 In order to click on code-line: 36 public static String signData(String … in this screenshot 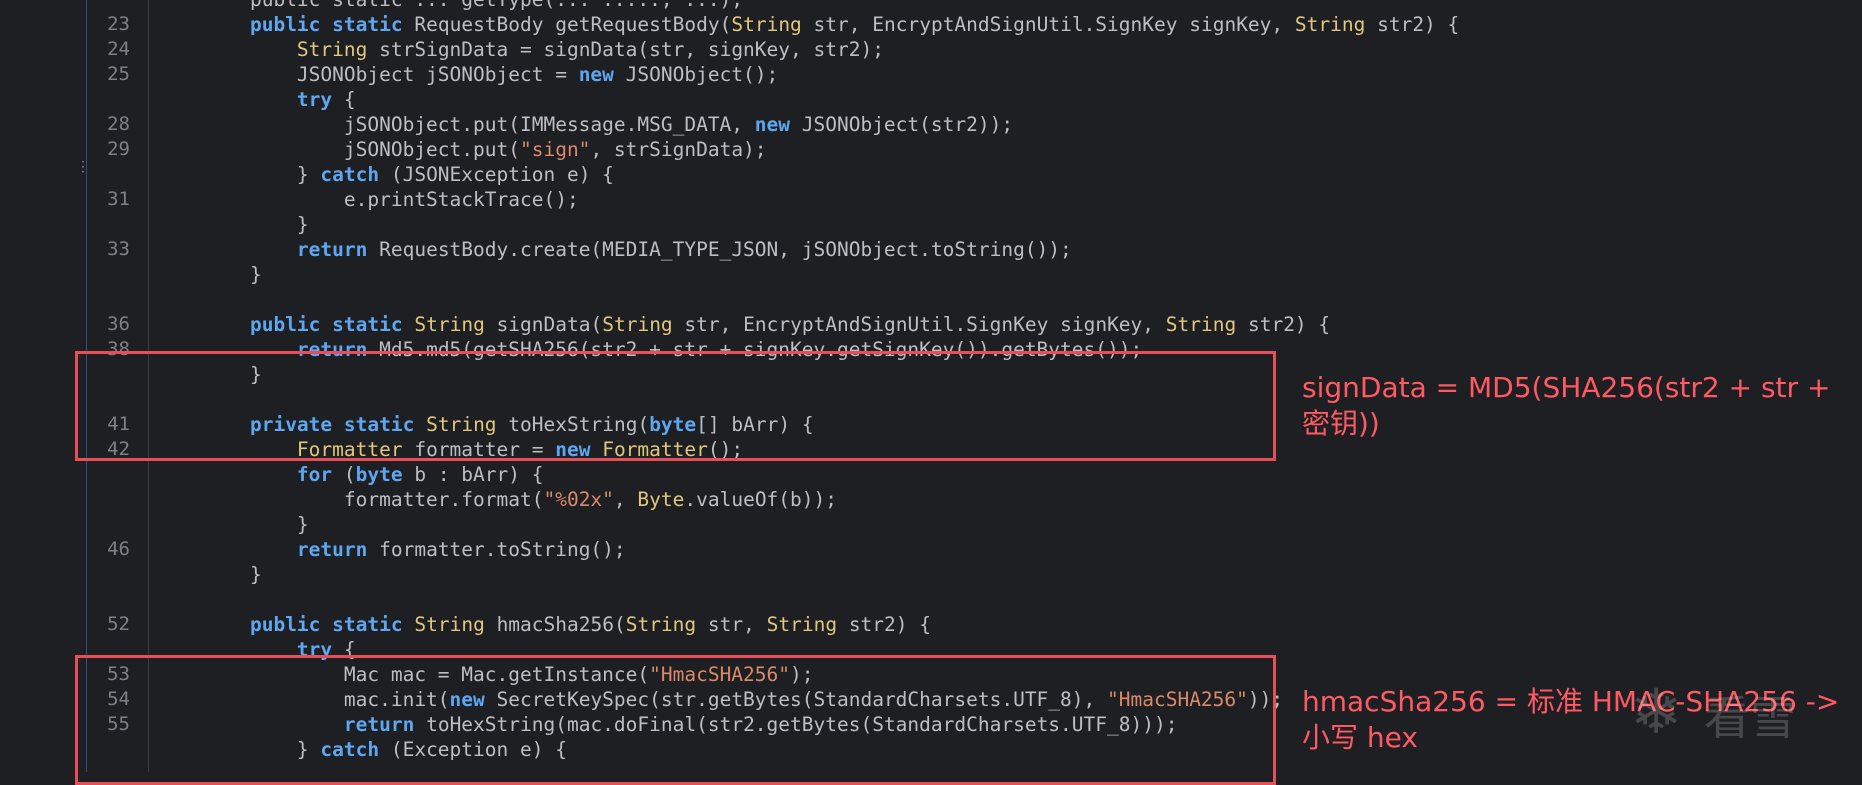, I will do `click(665, 324)`.